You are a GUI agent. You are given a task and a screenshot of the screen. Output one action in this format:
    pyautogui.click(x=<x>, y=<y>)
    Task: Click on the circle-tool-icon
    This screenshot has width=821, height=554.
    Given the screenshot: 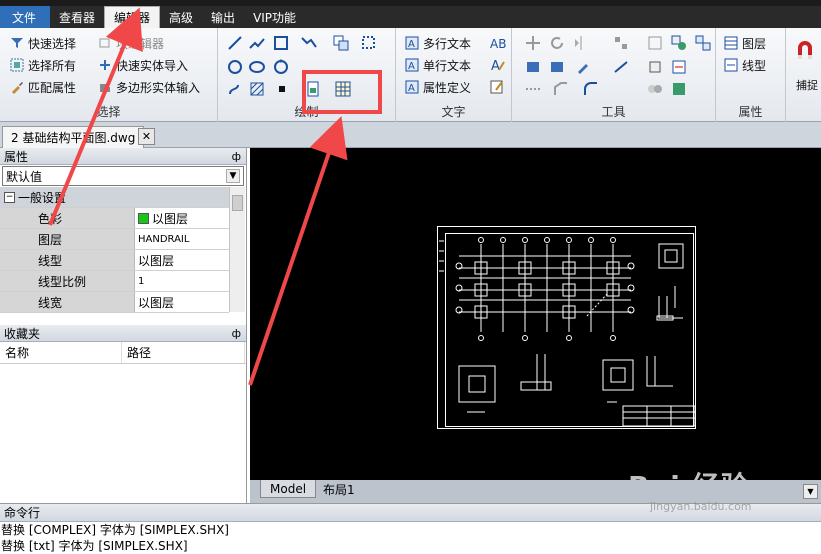 What is the action you would take?
    pyautogui.click(x=235, y=67)
    